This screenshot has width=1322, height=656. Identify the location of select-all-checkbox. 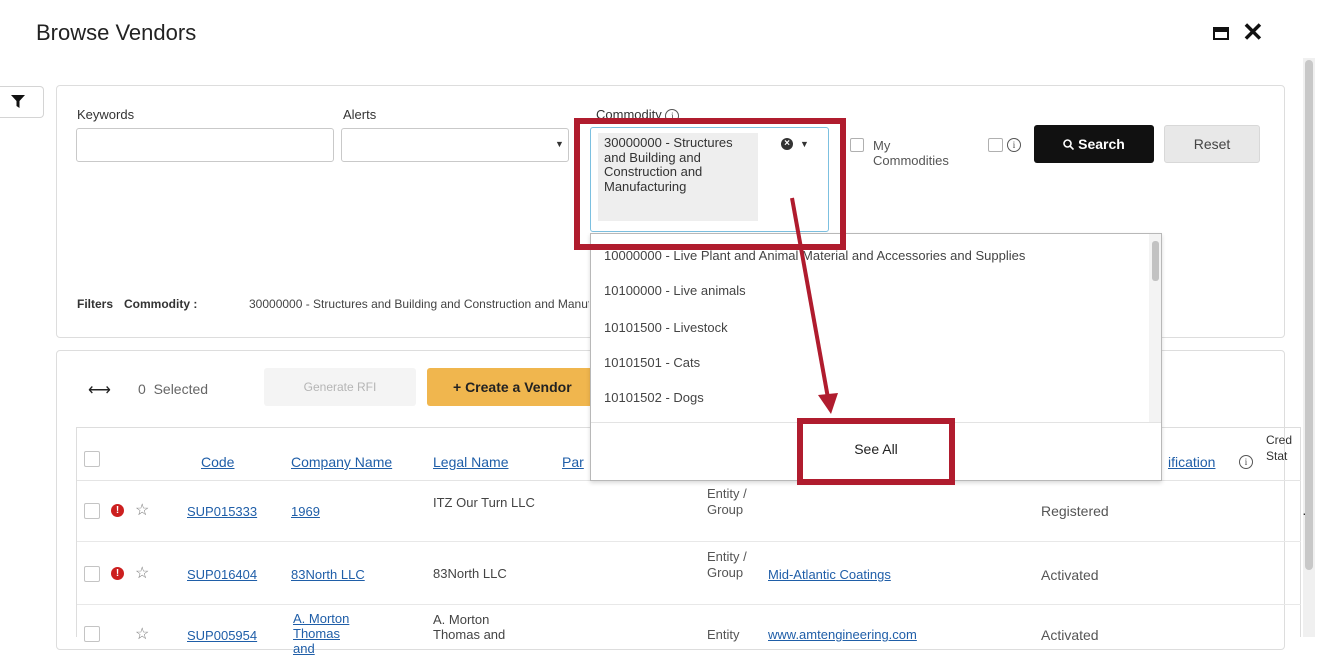
(92, 459).